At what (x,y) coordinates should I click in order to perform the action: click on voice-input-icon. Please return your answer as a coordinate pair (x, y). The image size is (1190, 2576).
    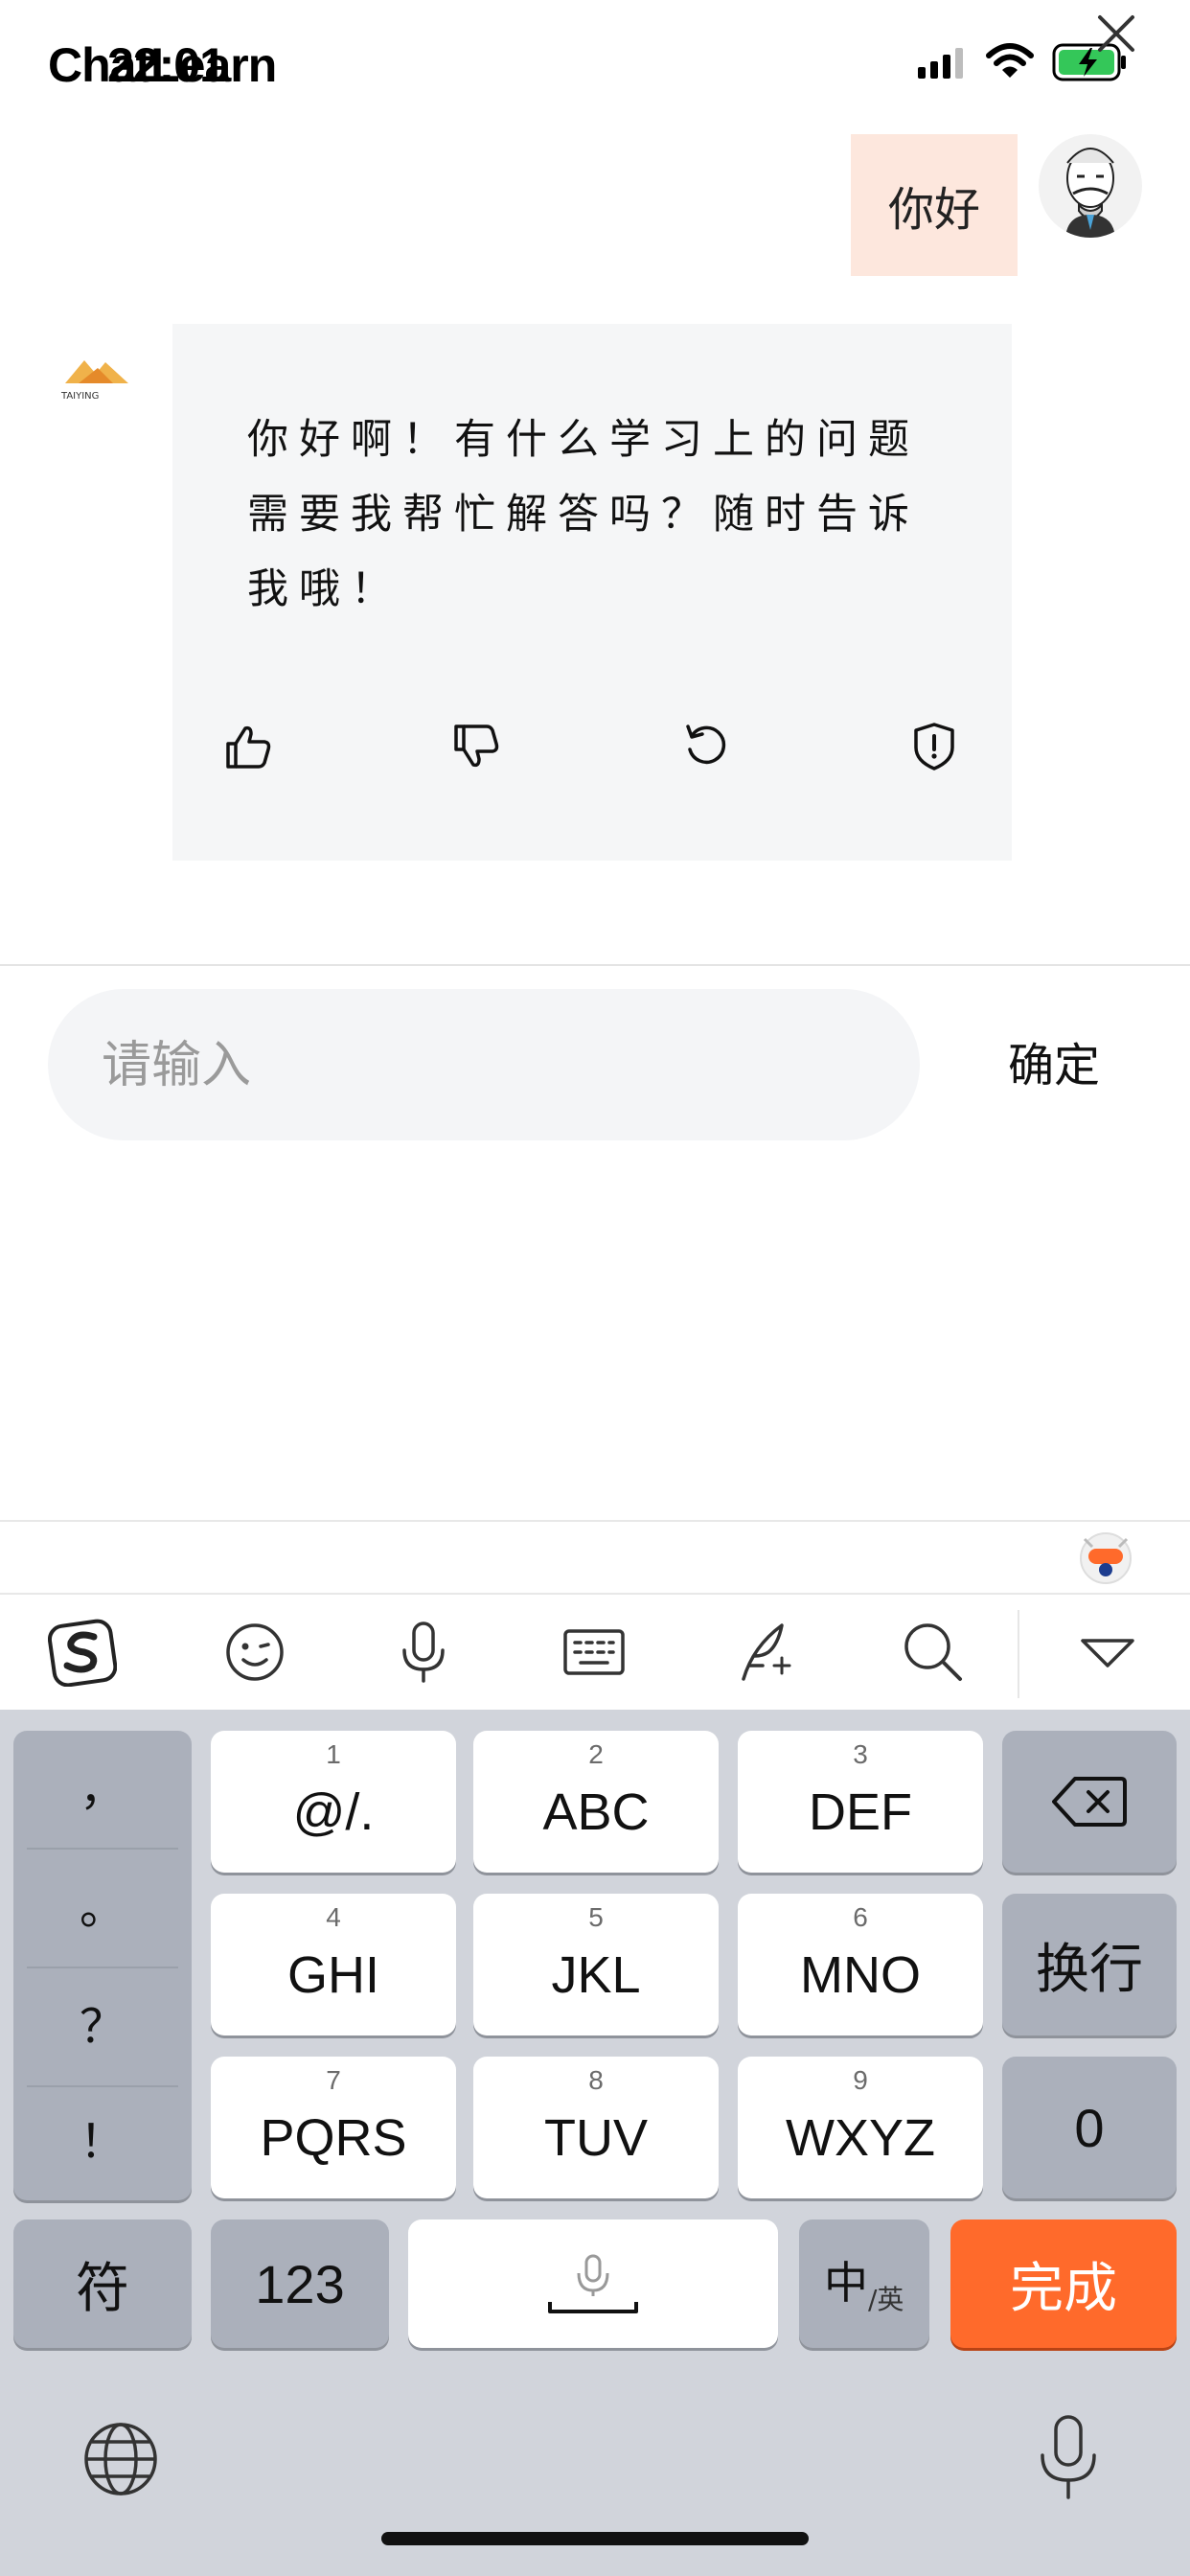
    Looking at the image, I should click on (424, 1652).